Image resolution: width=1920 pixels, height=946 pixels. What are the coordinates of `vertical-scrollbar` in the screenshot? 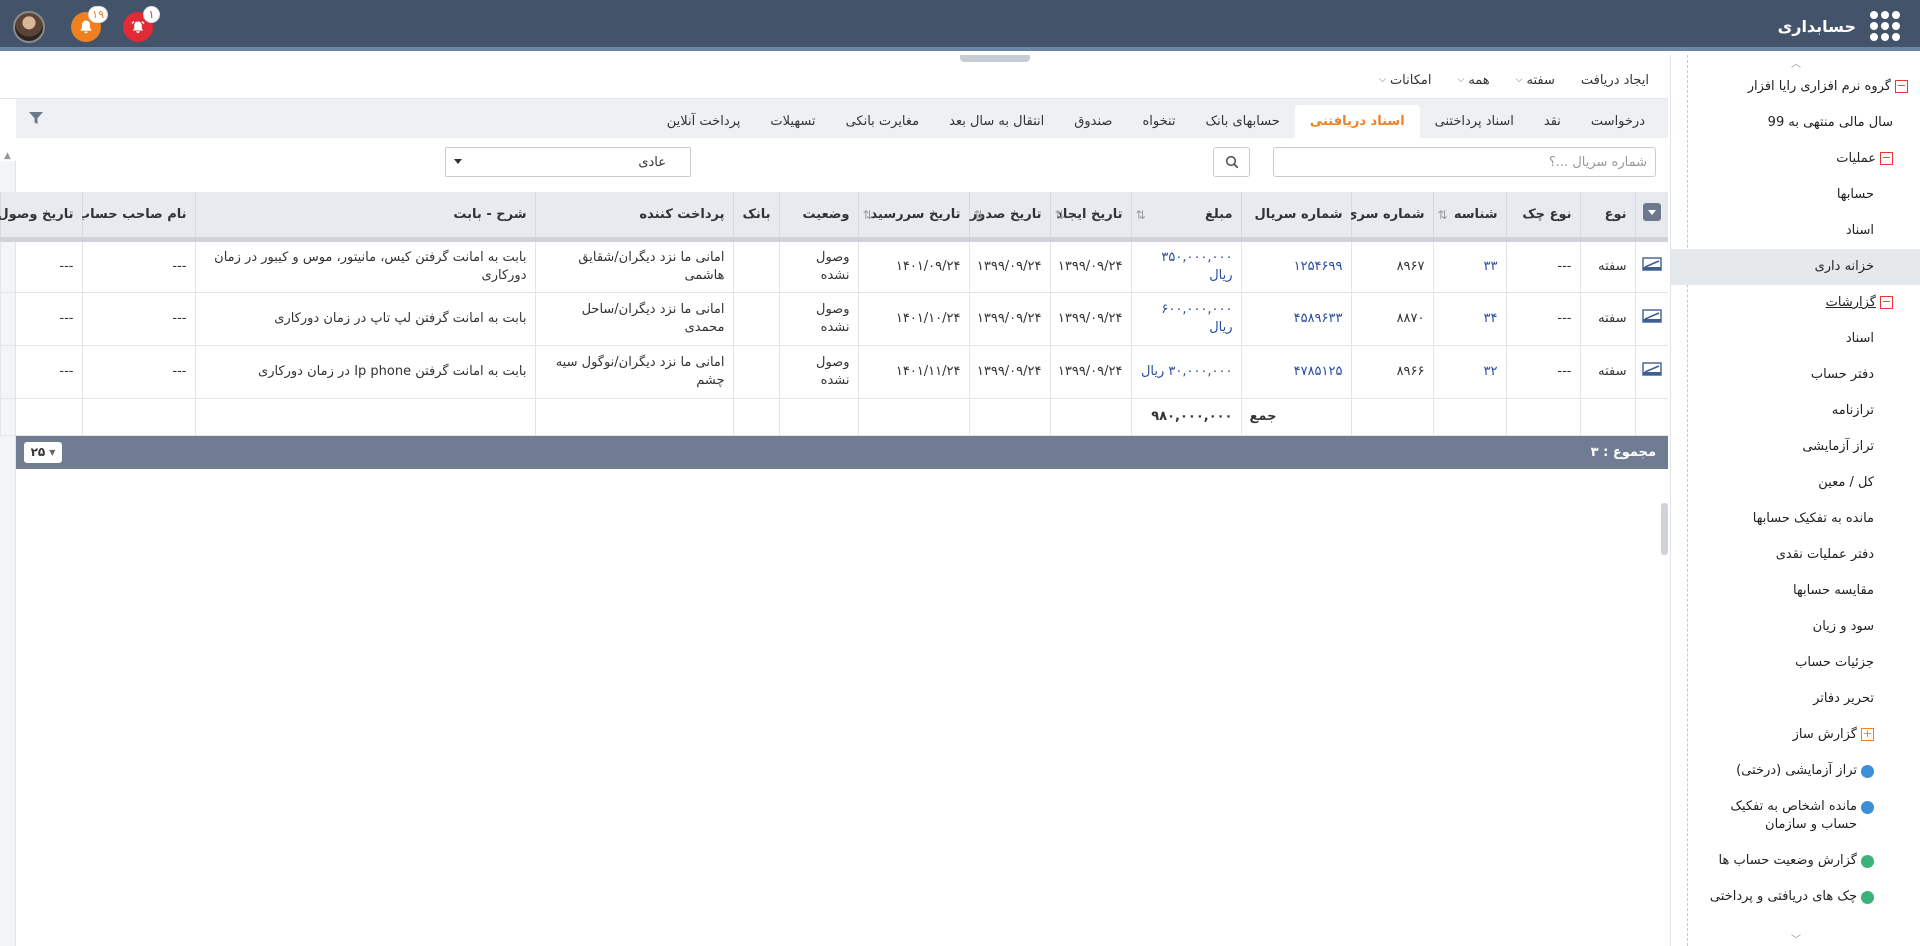 It's located at (1664, 529).